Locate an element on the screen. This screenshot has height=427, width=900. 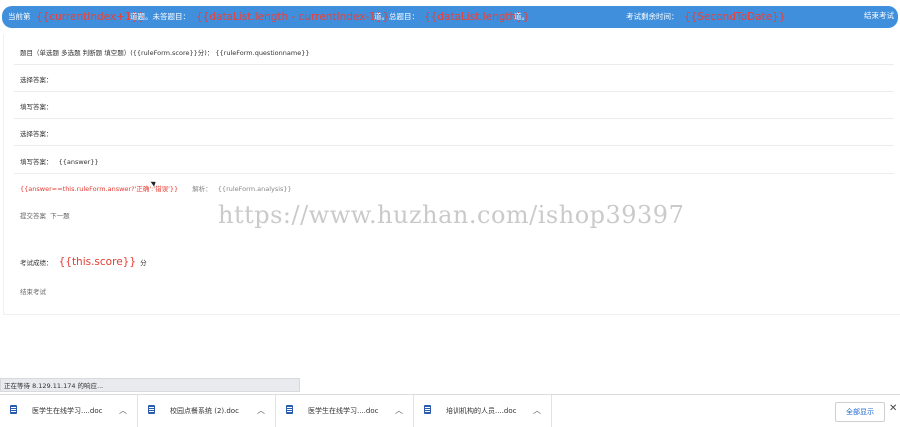
close-icon: ✕ is located at coordinates (893, 408).